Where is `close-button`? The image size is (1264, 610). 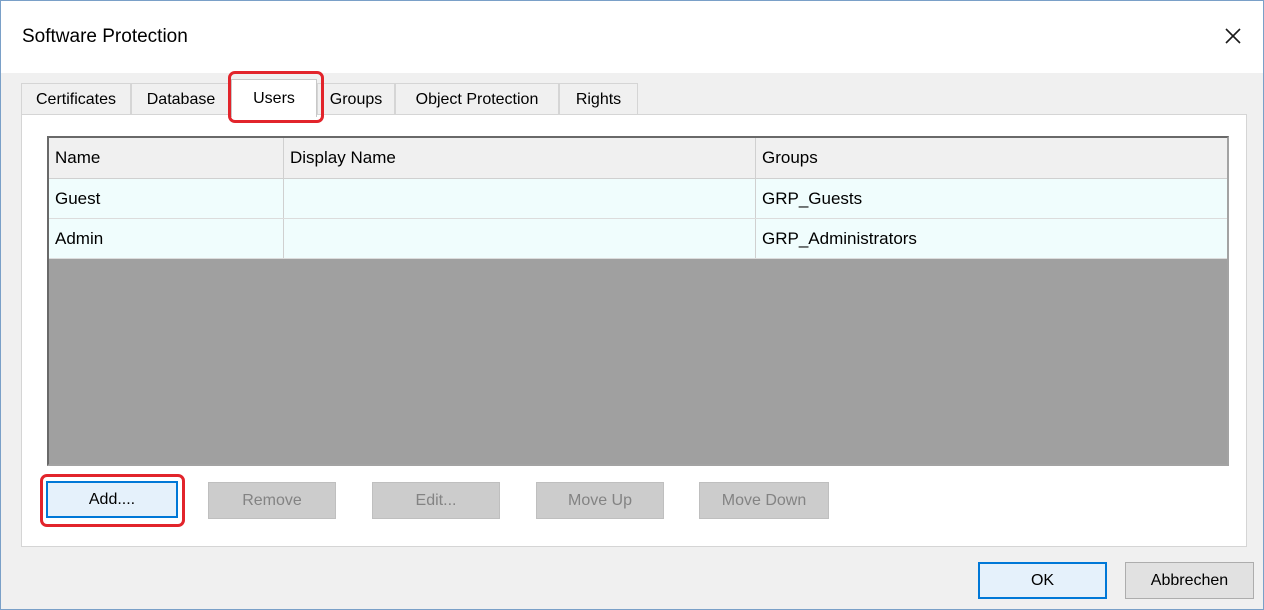 close-button is located at coordinates (1233, 36).